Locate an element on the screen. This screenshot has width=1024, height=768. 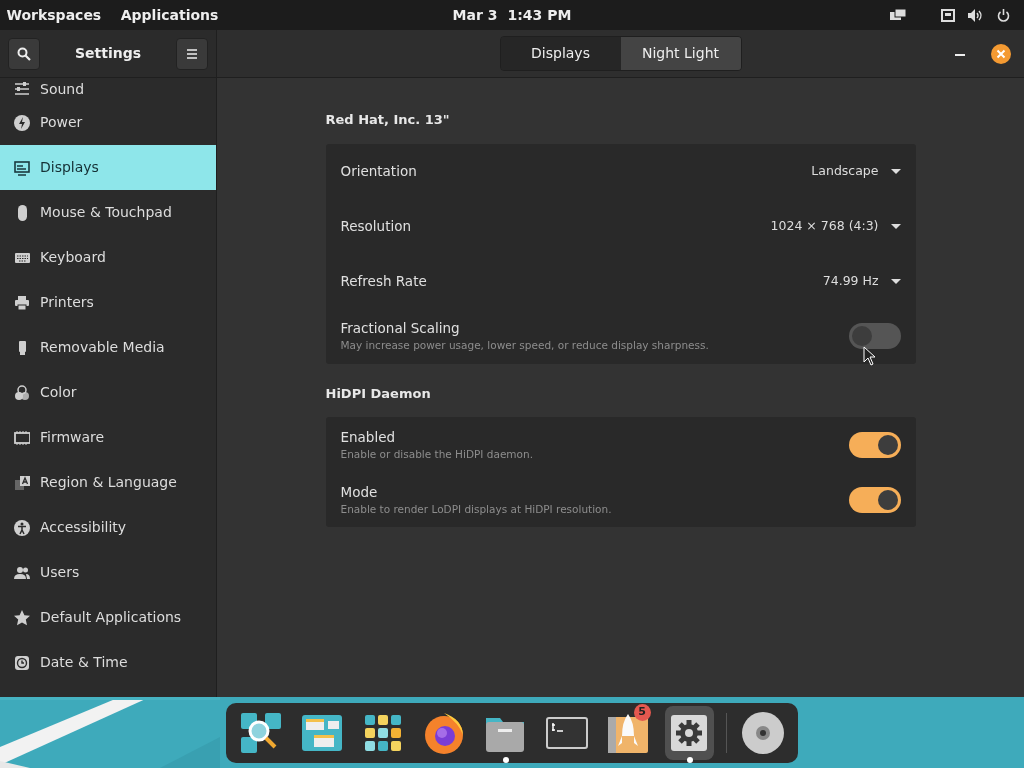
sidebar-item: Region & Language is located at coordinates (108, 482).